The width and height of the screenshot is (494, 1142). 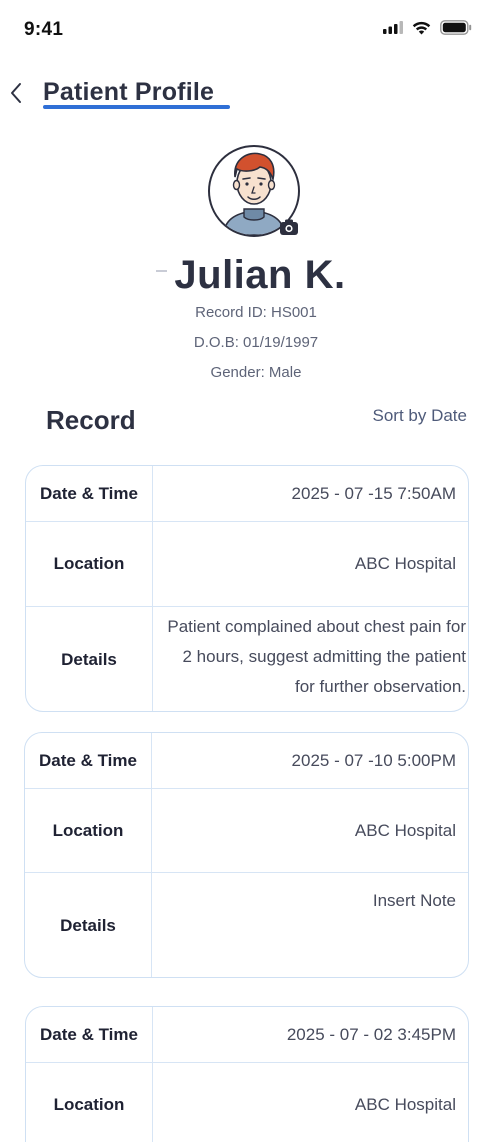 What do you see at coordinates (136, 107) in the screenshot?
I see `title-underline` at bounding box center [136, 107].